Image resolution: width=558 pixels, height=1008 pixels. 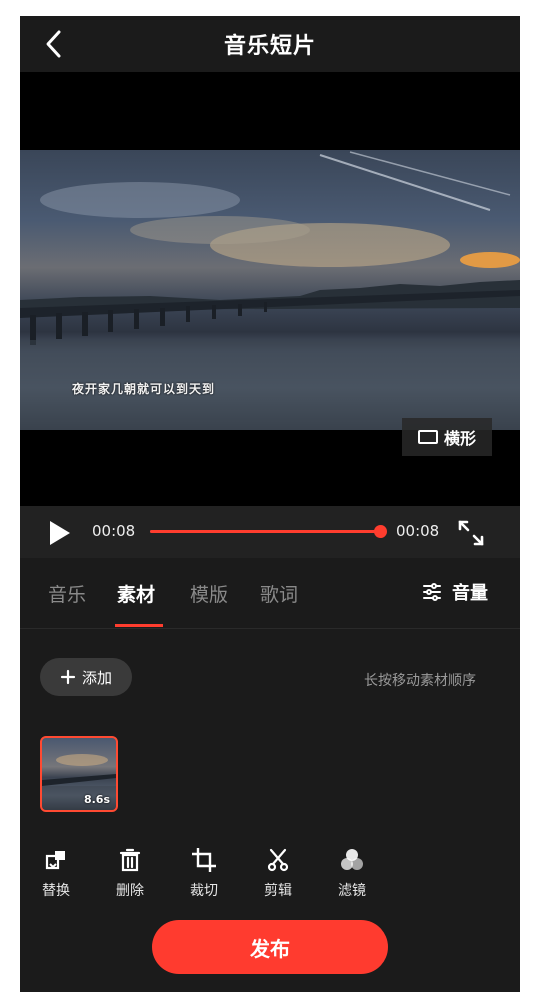 I want to click on progress-knob, so click(x=380, y=531).